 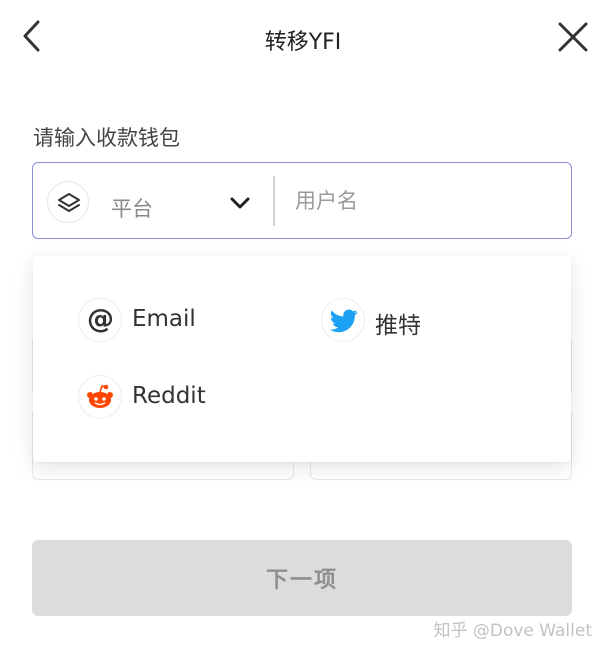 I want to click on wallet-label: 请输入收款钱包, so click(x=106, y=138).